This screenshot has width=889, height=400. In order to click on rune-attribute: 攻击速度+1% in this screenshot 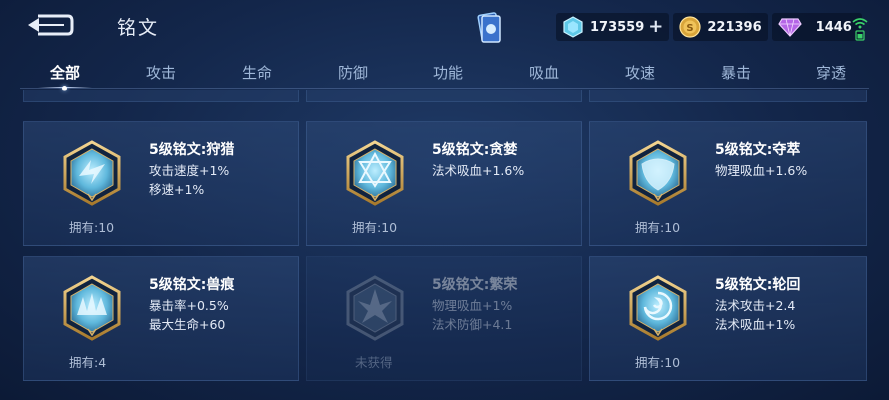, I will do `click(189, 170)`.